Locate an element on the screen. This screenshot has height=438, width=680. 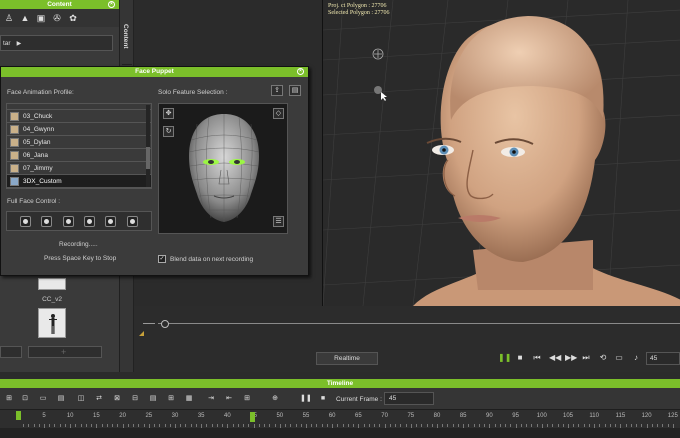
image-icon: ▣ is located at coordinates (41, 18).